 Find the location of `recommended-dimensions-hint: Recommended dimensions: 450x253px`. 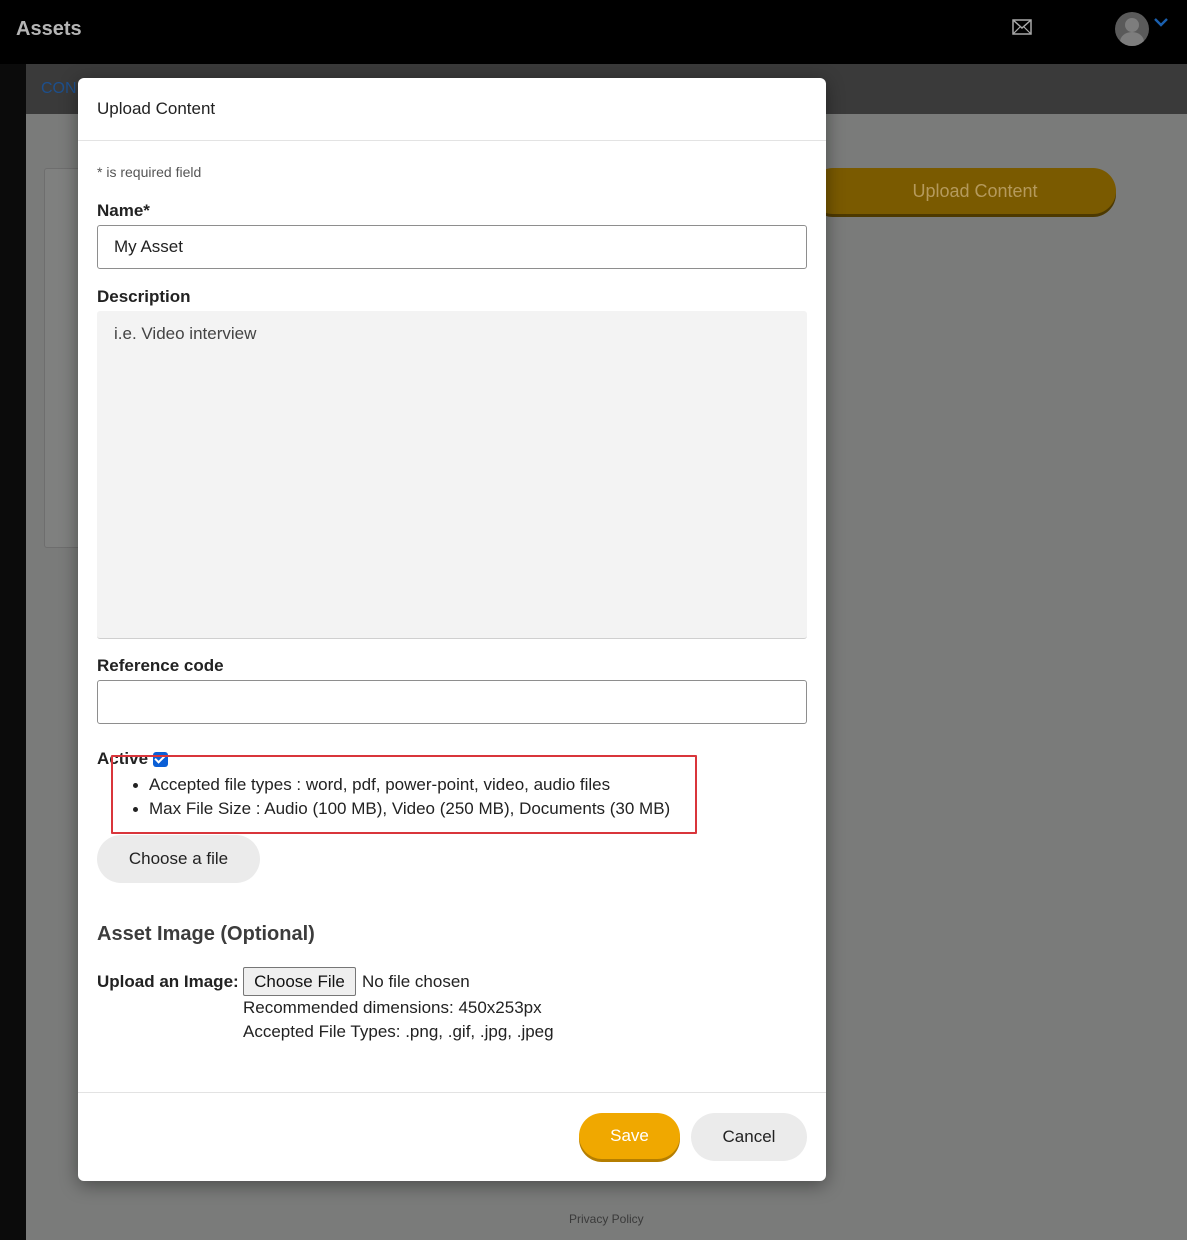

recommended-dimensions-hint: Recommended dimensions: 450x253px is located at coordinates (392, 1007).